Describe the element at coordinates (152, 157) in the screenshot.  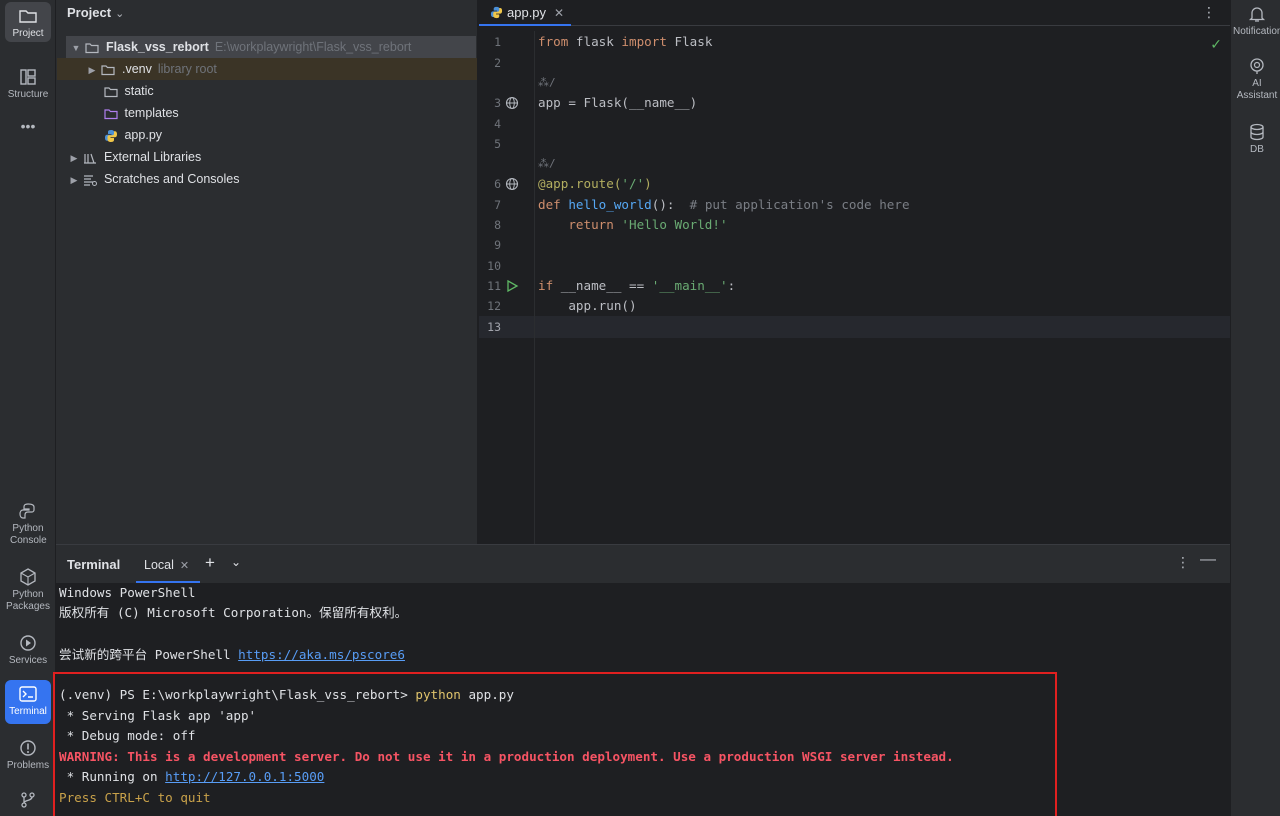
I see `external-libraries-label: External Libraries` at that location.